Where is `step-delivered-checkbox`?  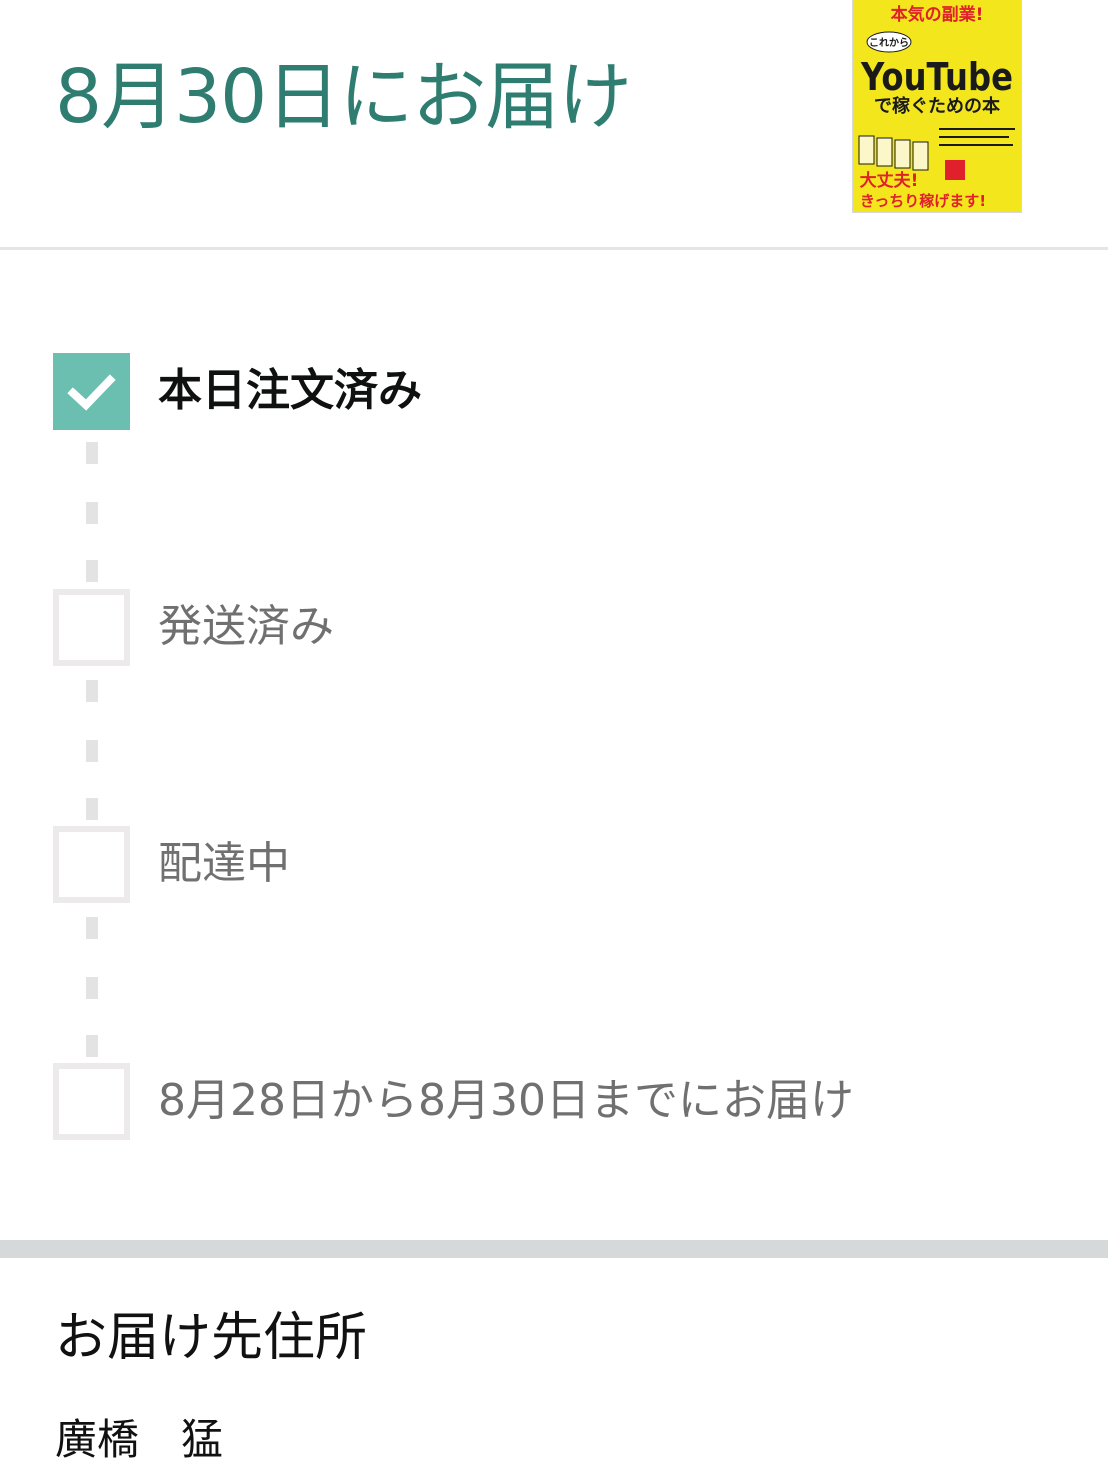 step-delivered-checkbox is located at coordinates (91, 1101).